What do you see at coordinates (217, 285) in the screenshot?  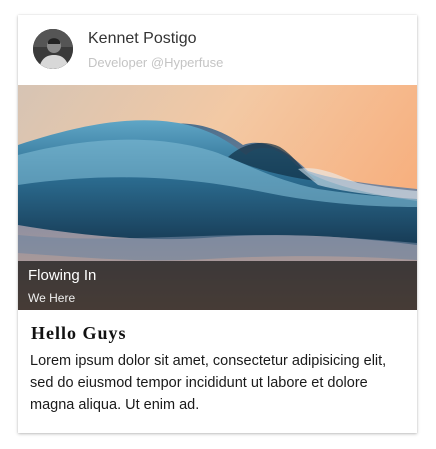 I see `media-caption-overlay: Flowing In We Here` at bounding box center [217, 285].